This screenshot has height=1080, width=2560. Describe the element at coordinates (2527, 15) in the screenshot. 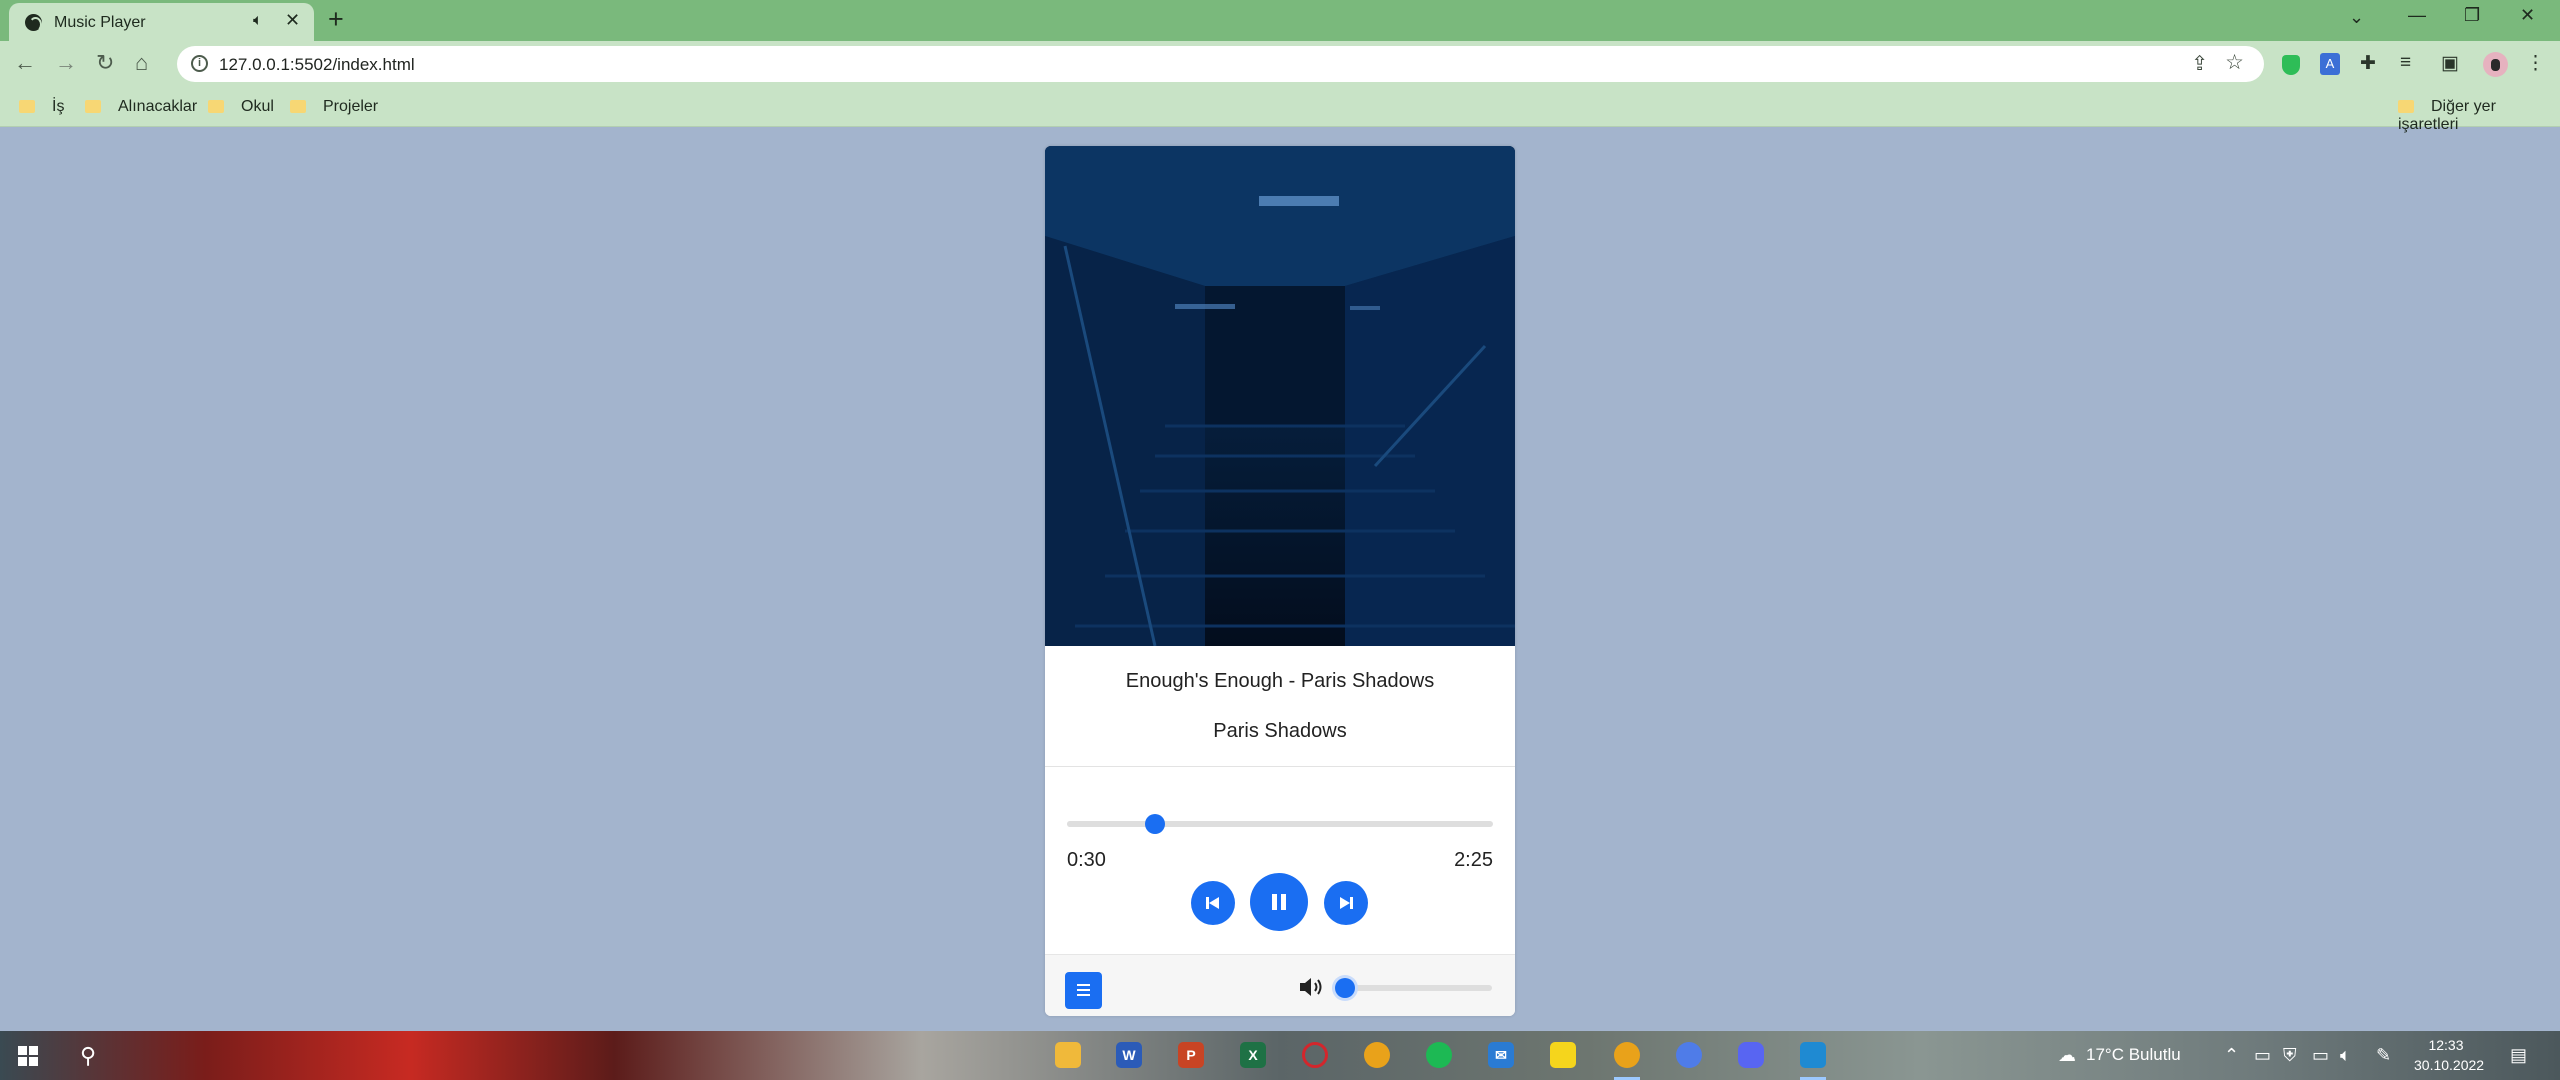

I see `close-window-button: ✕` at that location.